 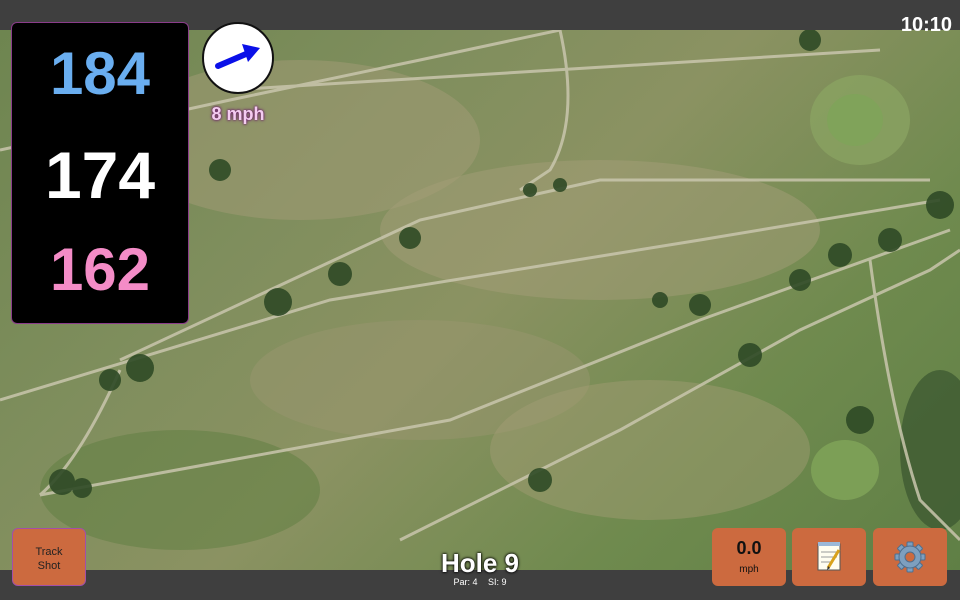 I want to click on hole-info: Par: 4 SI: 9, so click(x=480, y=582).